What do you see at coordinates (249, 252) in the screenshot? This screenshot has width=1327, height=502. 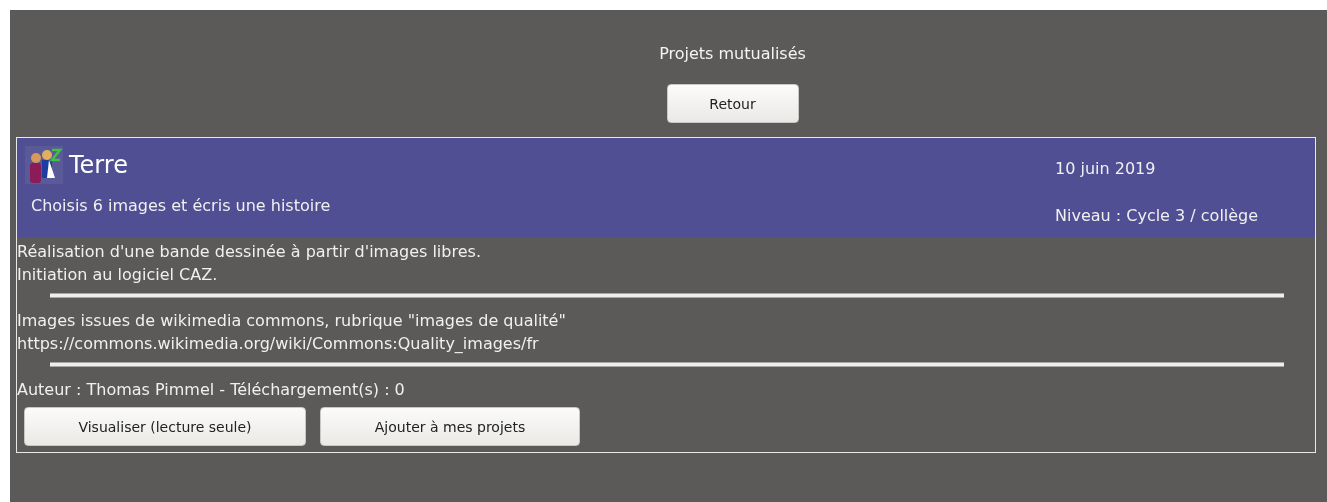 I see `description-line: Réalisation d'une bande dessinée à partir d'images libres.` at bounding box center [249, 252].